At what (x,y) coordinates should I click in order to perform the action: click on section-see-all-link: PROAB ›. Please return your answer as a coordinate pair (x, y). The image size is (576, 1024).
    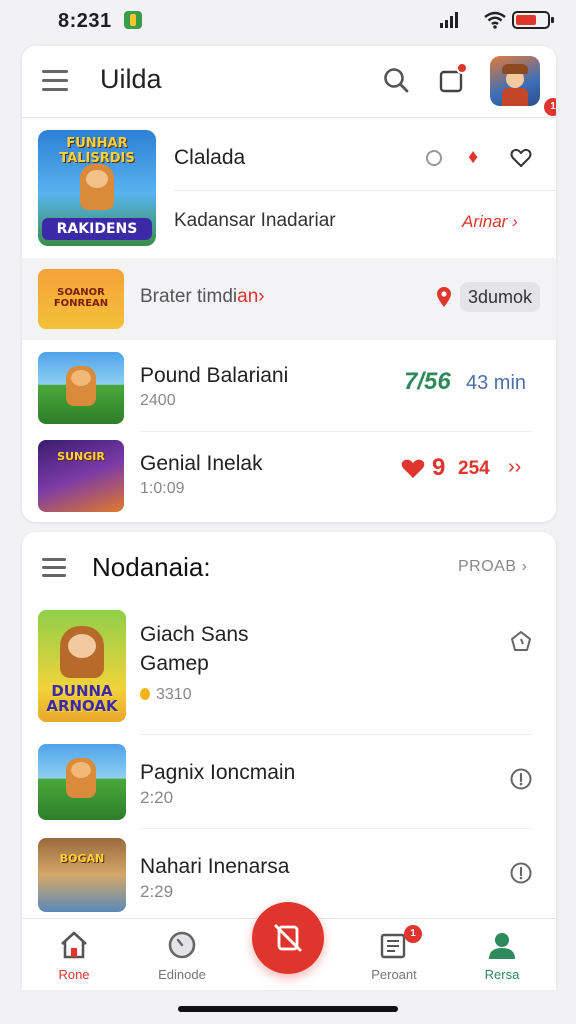
    Looking at the image, I should click on (492, 567).